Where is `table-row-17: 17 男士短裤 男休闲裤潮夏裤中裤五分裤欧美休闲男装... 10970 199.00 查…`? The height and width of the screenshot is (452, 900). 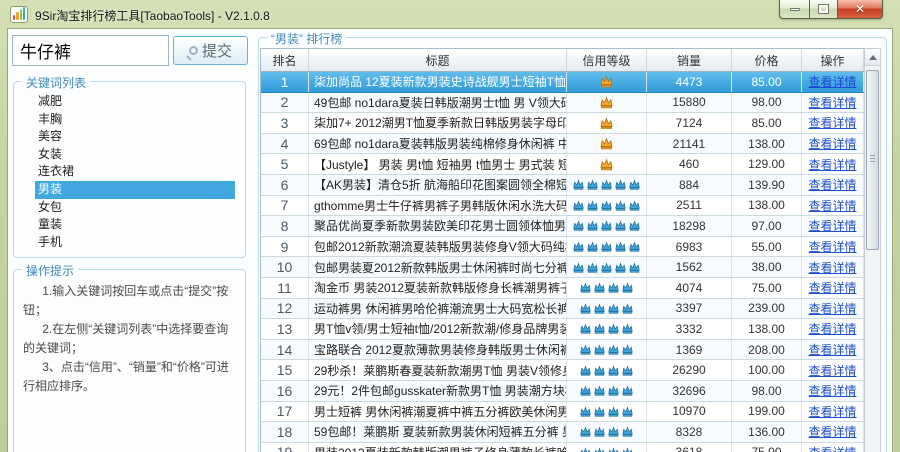 table-row-17: 17 男士短裤 男休闲裤潮夏裤中裤五分裤欧美休闲男装... 10970 199.00 查… is located at coordinates (562, 412).